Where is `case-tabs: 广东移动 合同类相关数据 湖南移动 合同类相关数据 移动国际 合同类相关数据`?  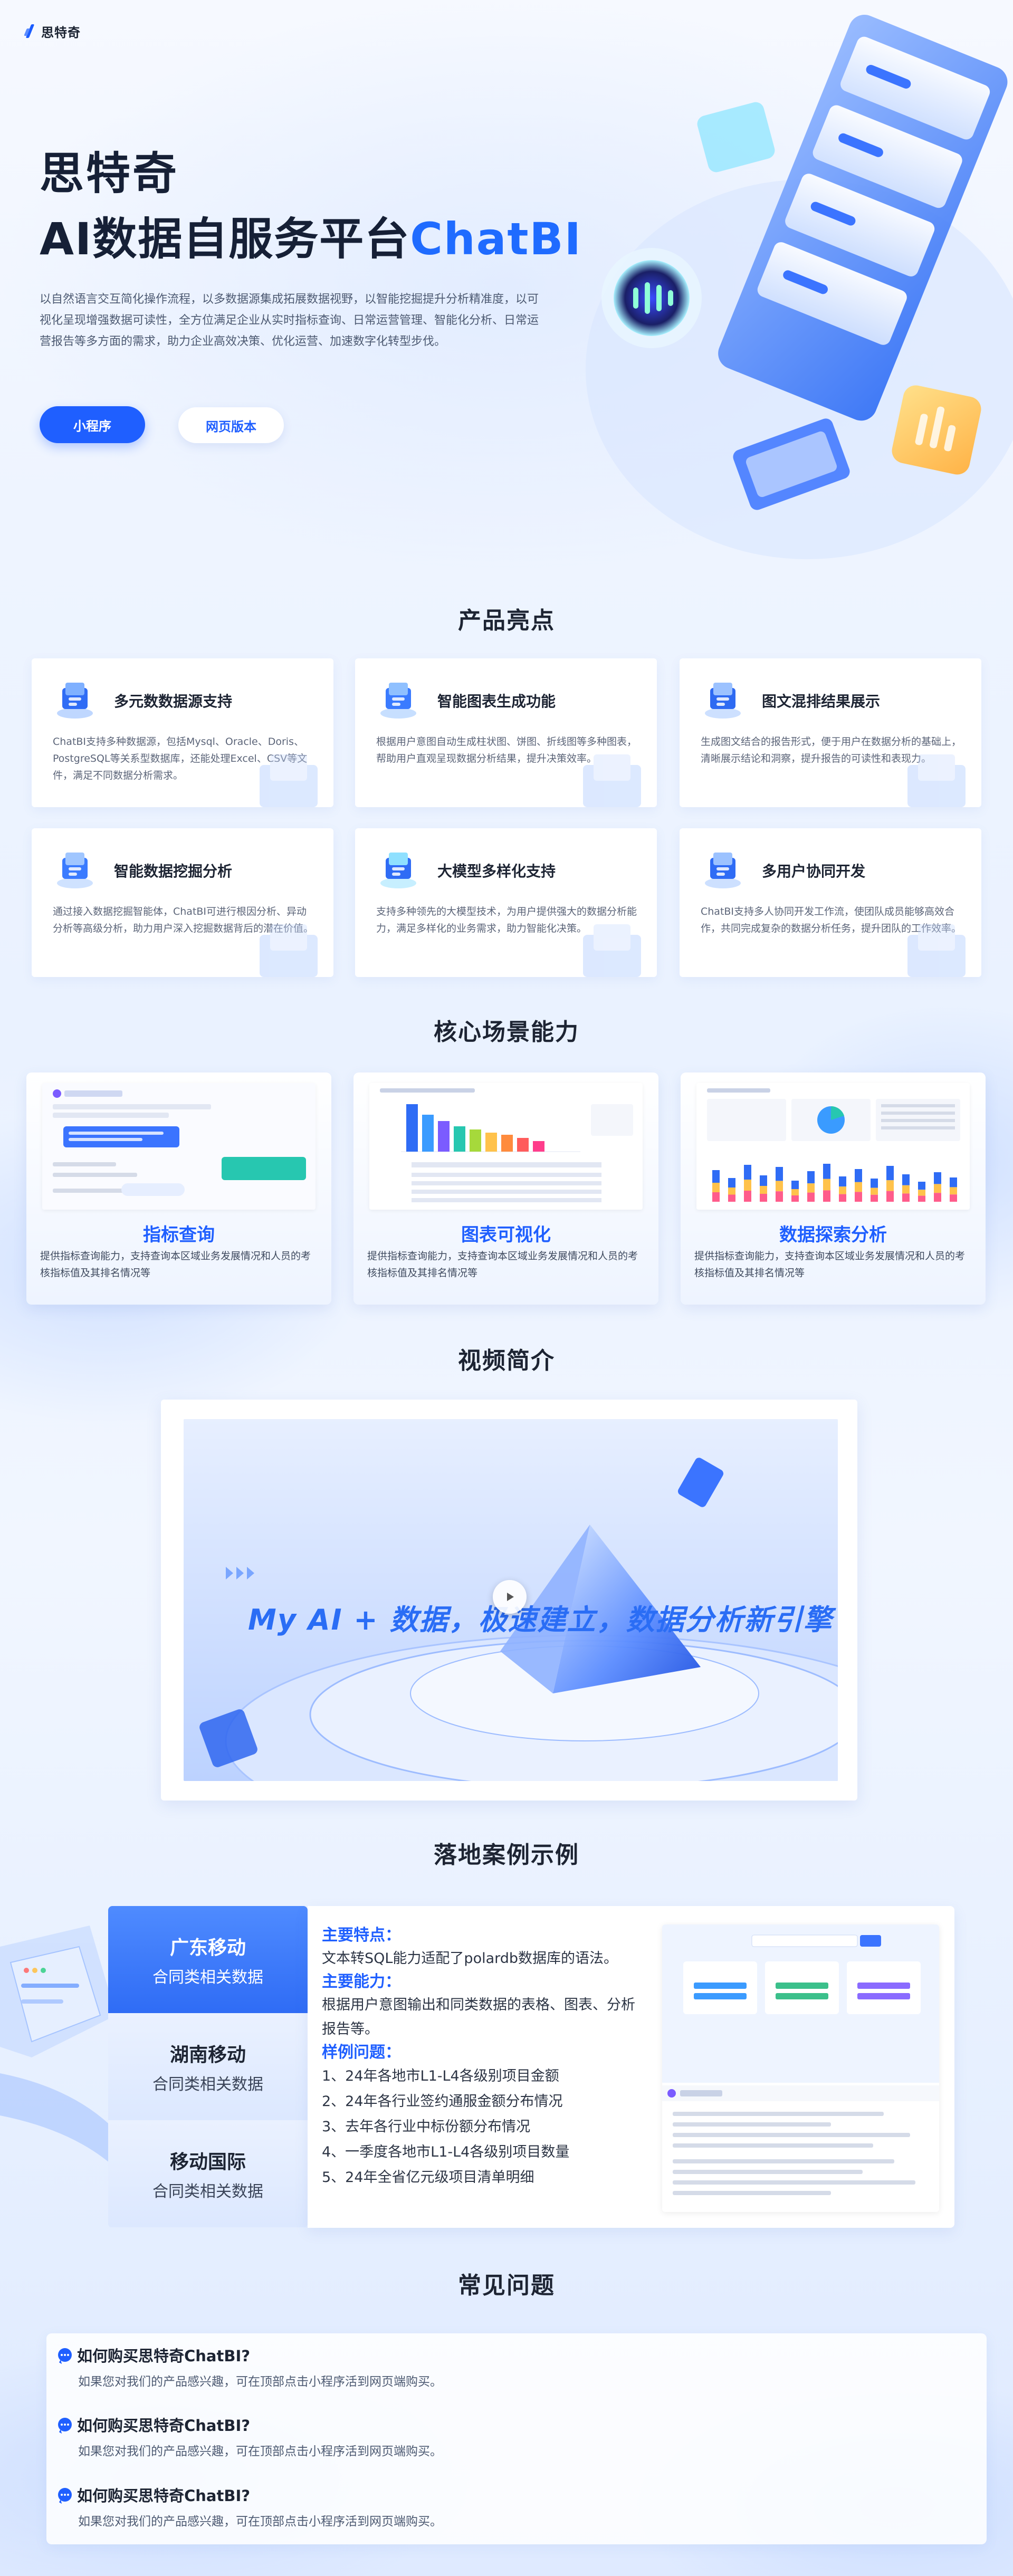 case-tabs: 广东移动 合同类相关数据 湖南移动 合同类相关数据 移动国际 合同类相关数据 is located at coordinates (208, 2067).